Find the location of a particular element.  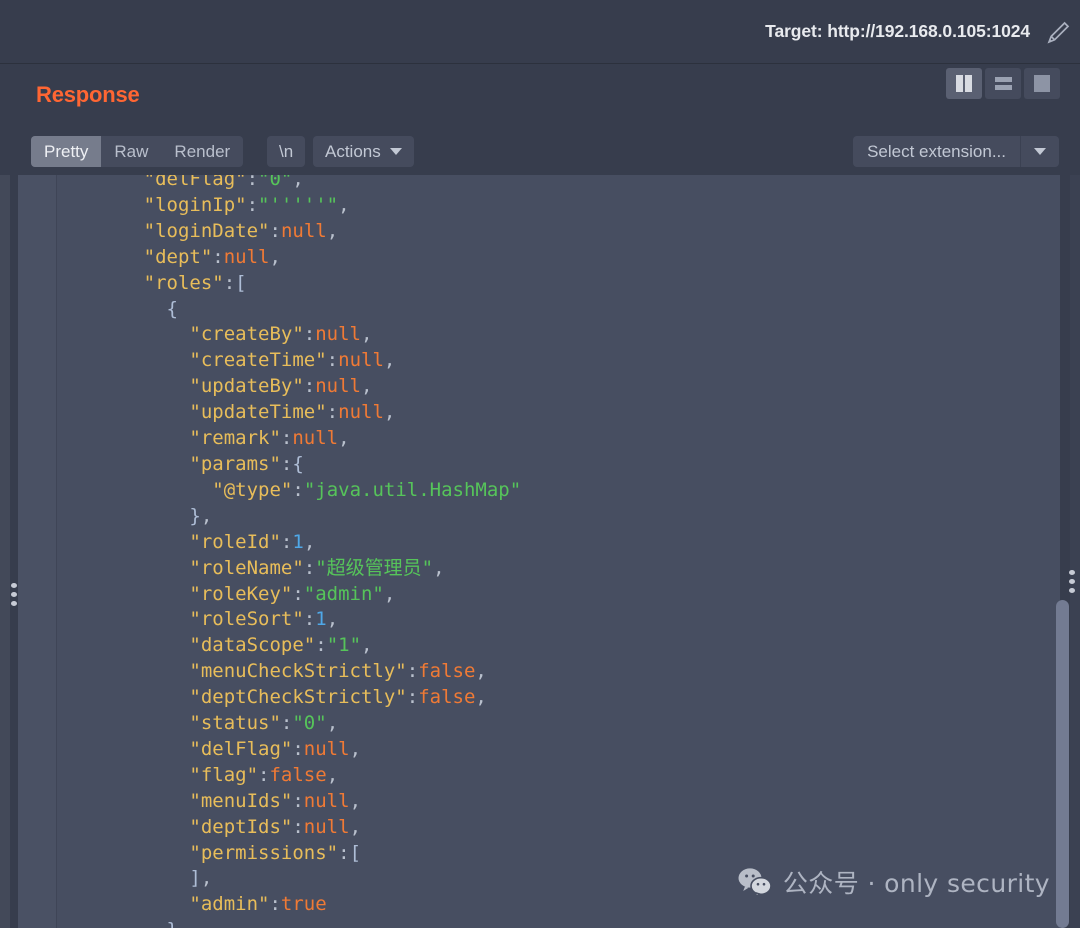

left-gutter is located at coordinates (14, 551).